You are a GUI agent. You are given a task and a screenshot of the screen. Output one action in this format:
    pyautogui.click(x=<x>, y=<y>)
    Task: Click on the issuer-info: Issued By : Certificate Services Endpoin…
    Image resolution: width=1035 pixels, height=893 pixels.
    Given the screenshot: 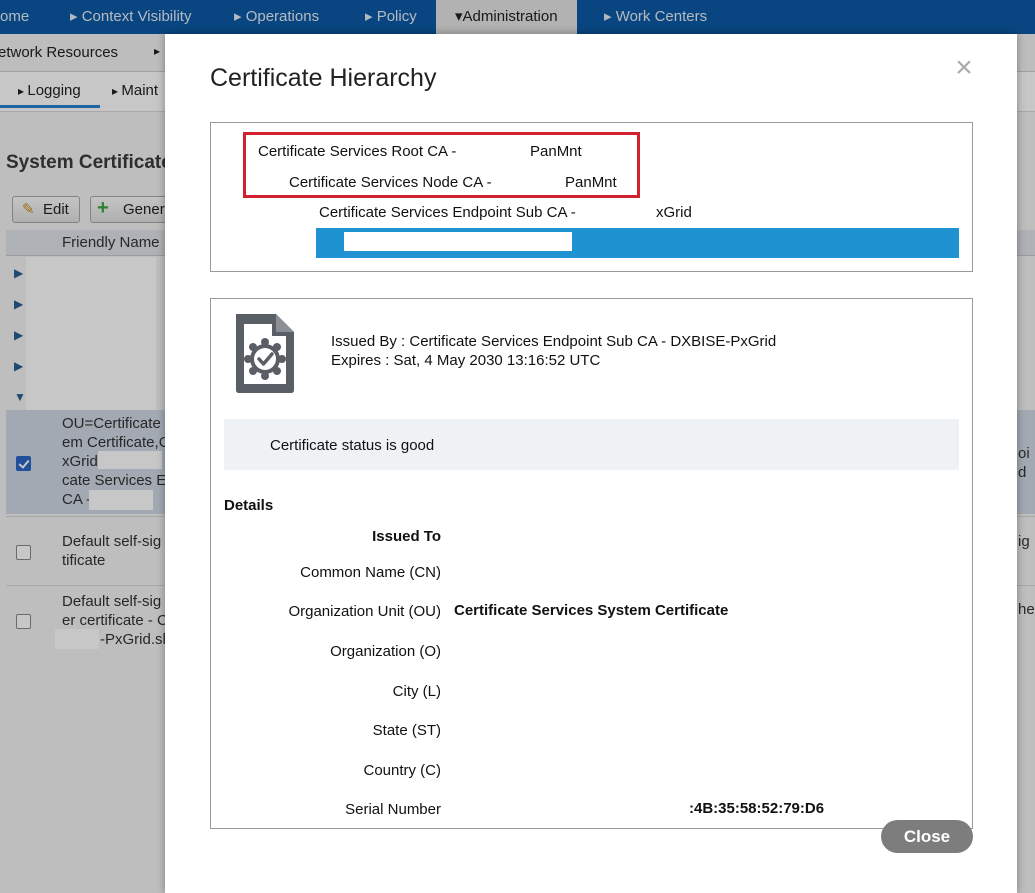 What is the action you would take?
    pyautogui.click(x=553, y=351)
    